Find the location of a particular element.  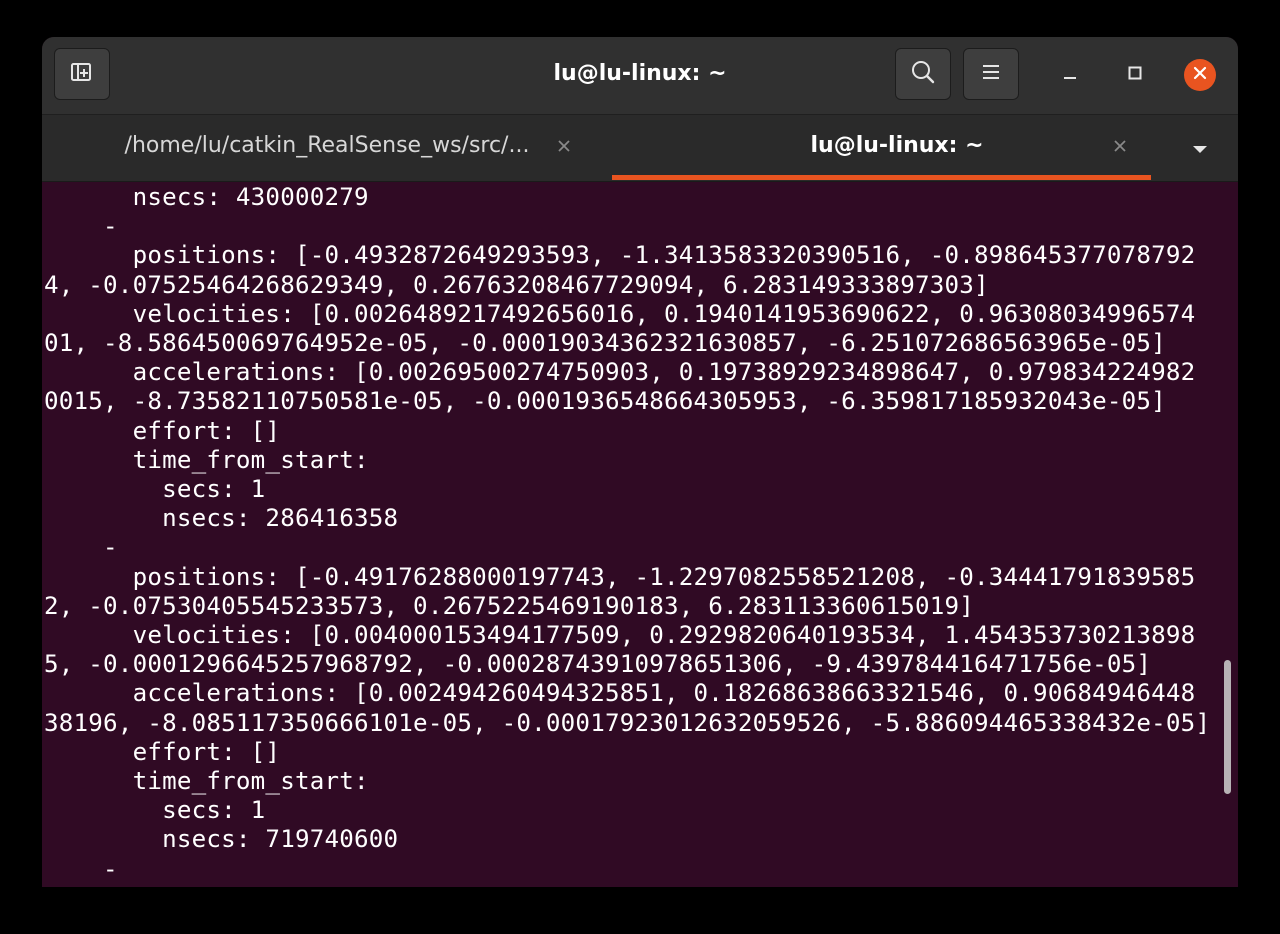

terminal-line: nsecs: 430000279 is located at coordinates (206, 197).